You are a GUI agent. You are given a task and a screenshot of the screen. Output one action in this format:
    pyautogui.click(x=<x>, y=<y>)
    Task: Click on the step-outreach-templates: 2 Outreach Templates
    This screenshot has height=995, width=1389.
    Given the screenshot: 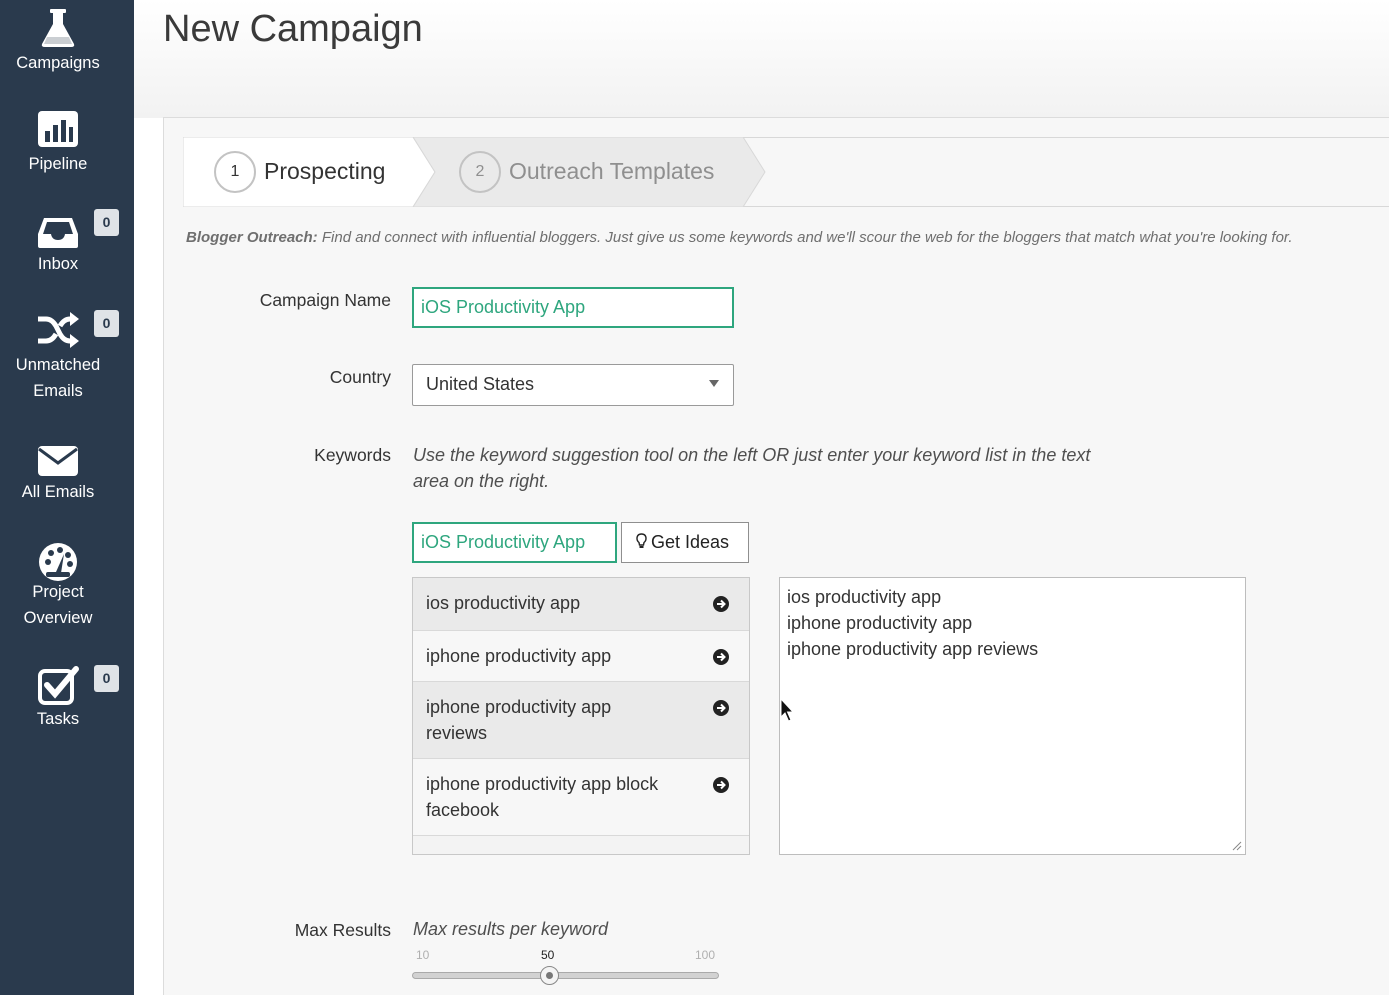 What is the action you would take?
    pyautogui.click(x=600, y=172)
    